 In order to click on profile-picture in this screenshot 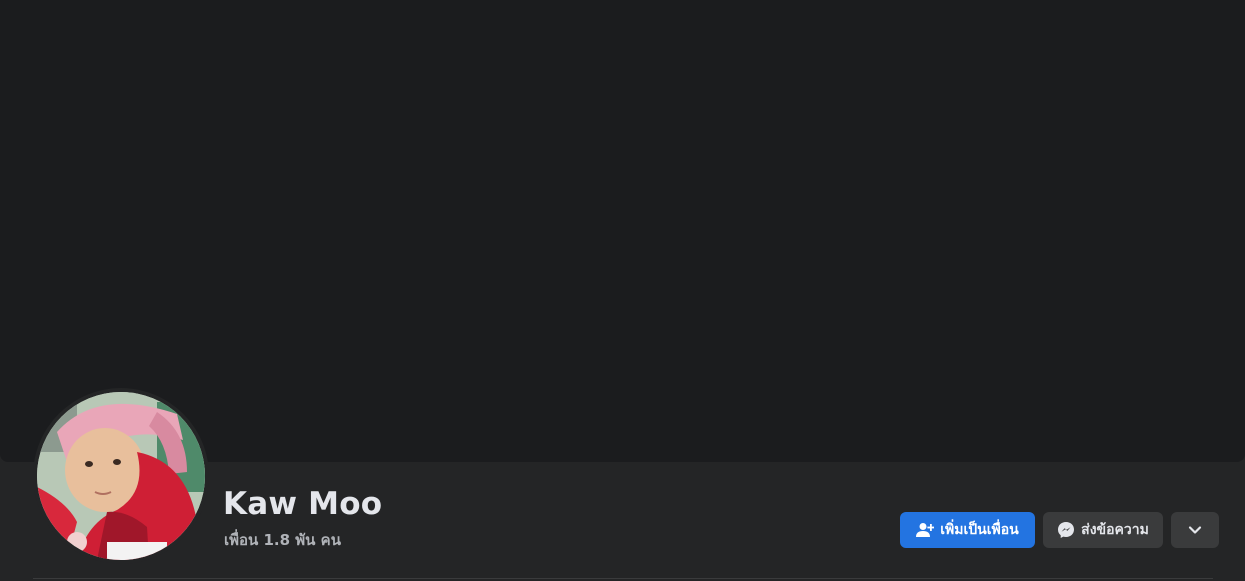, I will do `click(121, 476)`.